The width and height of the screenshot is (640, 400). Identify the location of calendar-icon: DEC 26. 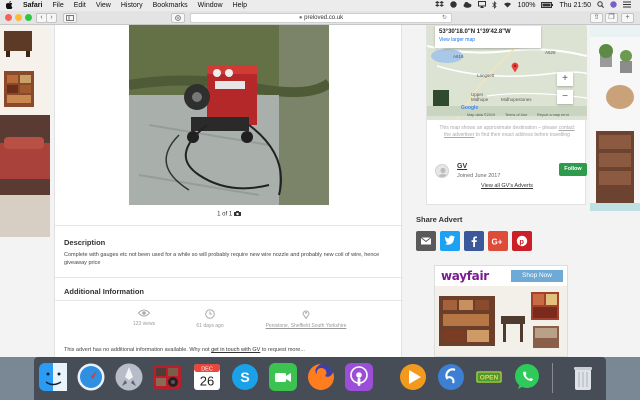
(207, 377).